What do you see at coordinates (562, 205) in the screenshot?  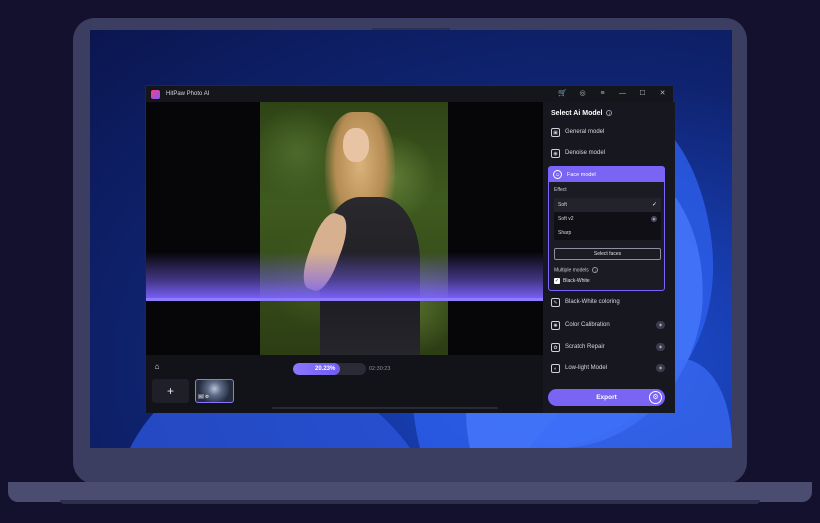 I see `effect-option-label: Soft` at bounding box center [562, 205].